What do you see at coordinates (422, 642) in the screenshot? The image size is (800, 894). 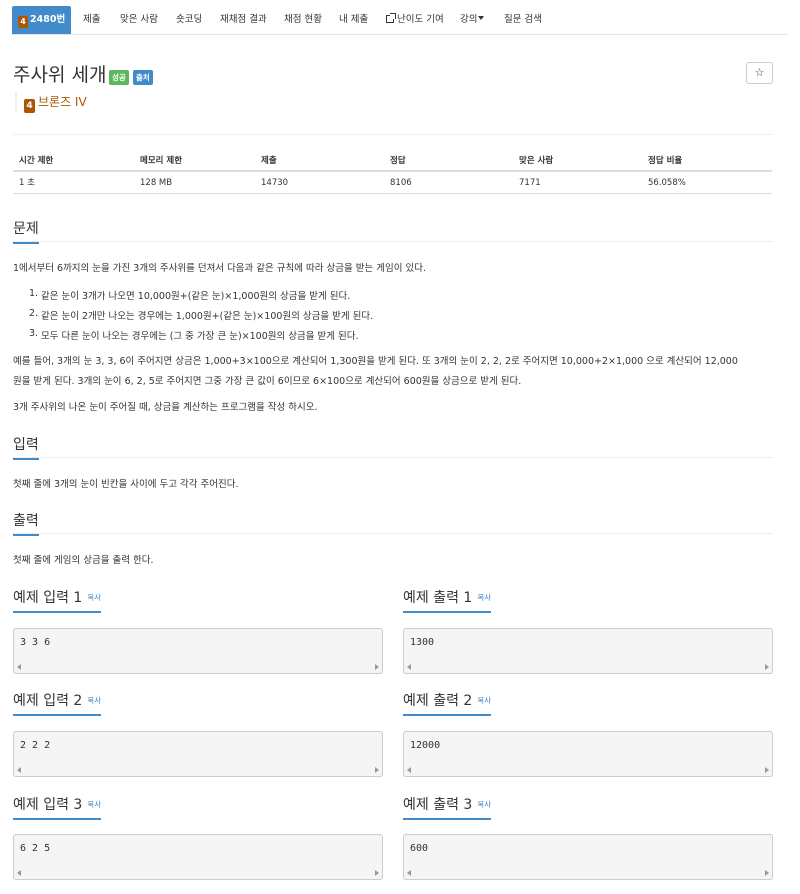 I see `sample-output-1-text: 1300` at bounding box center [422, 642].